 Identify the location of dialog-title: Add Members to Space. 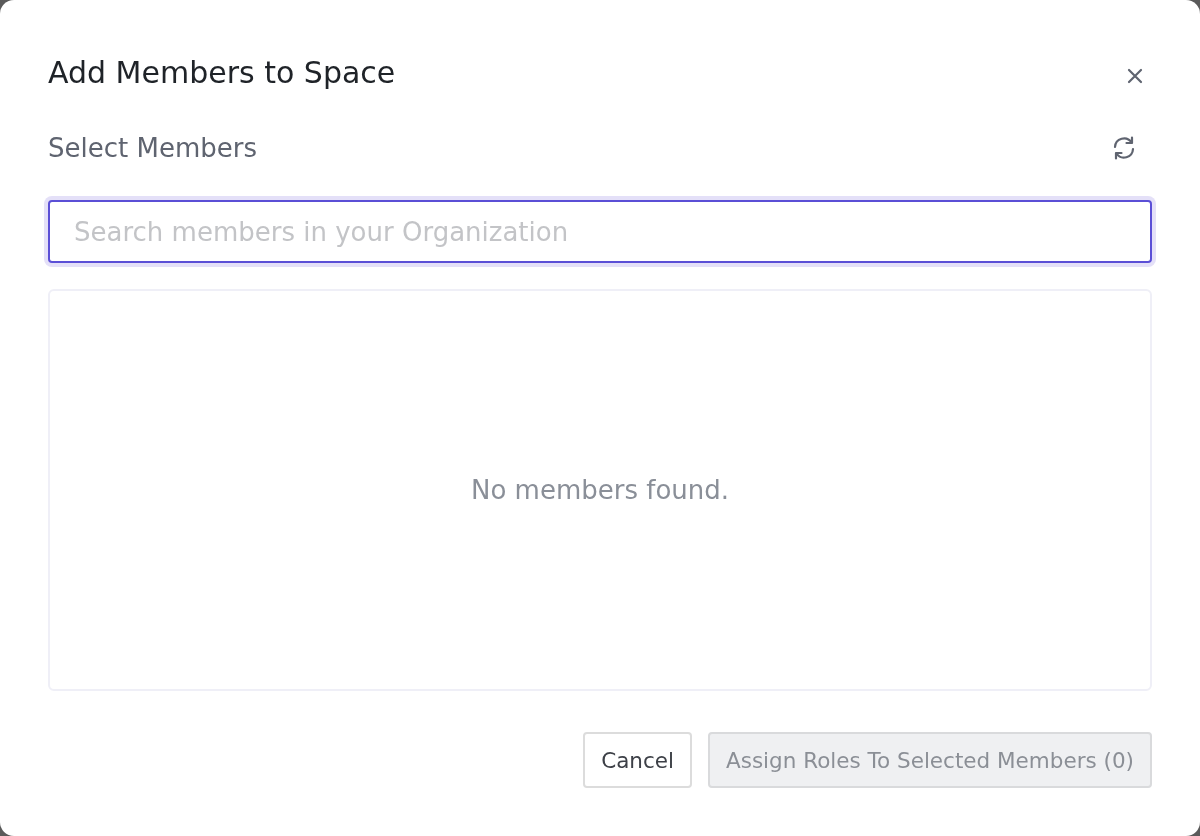
(222, 73).